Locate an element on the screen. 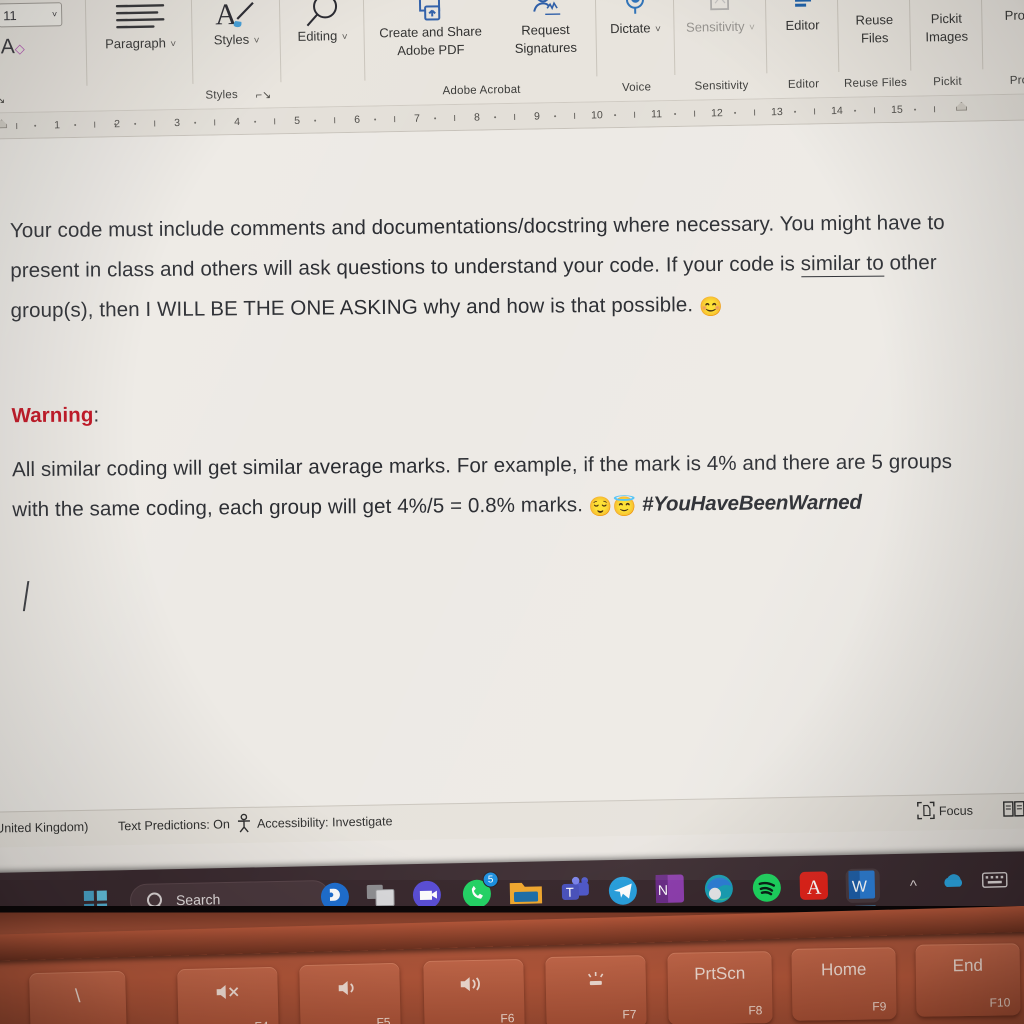 This screenshot has height=1024, width=1024. styles-pen-icon: A is located at coordinates (236, 16).